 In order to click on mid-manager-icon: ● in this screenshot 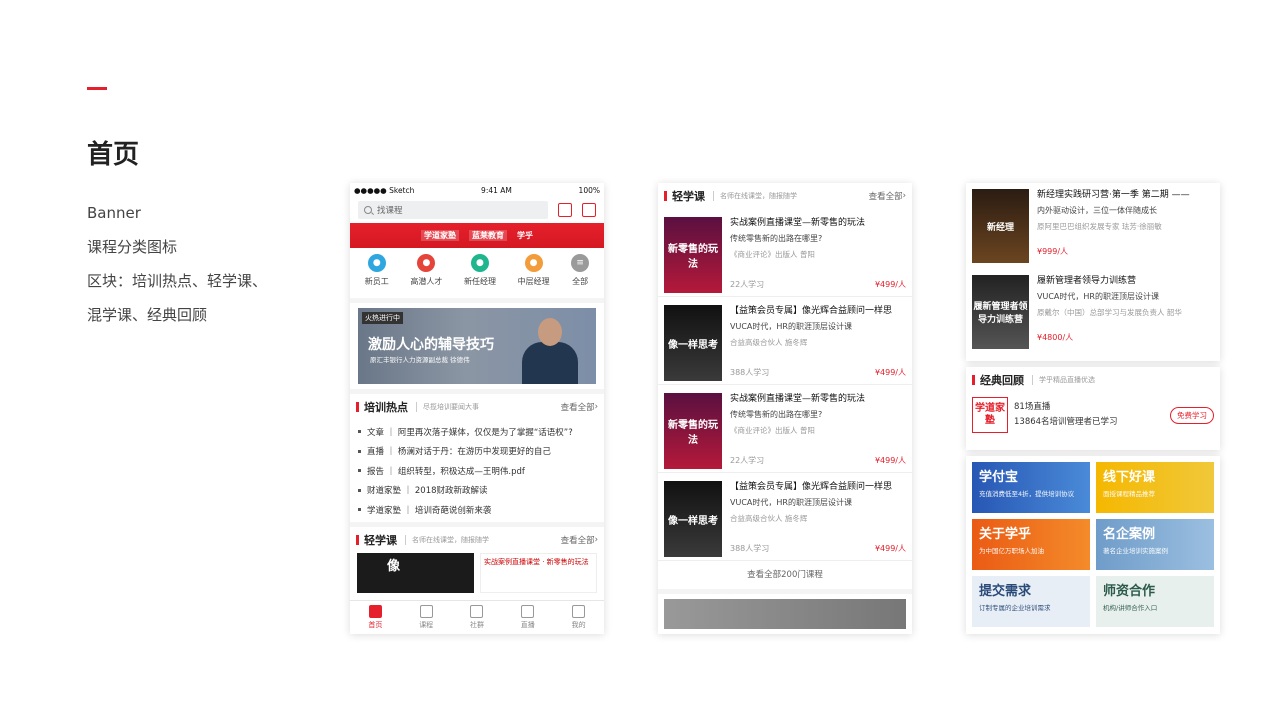, I will do `click(533, 263)`.